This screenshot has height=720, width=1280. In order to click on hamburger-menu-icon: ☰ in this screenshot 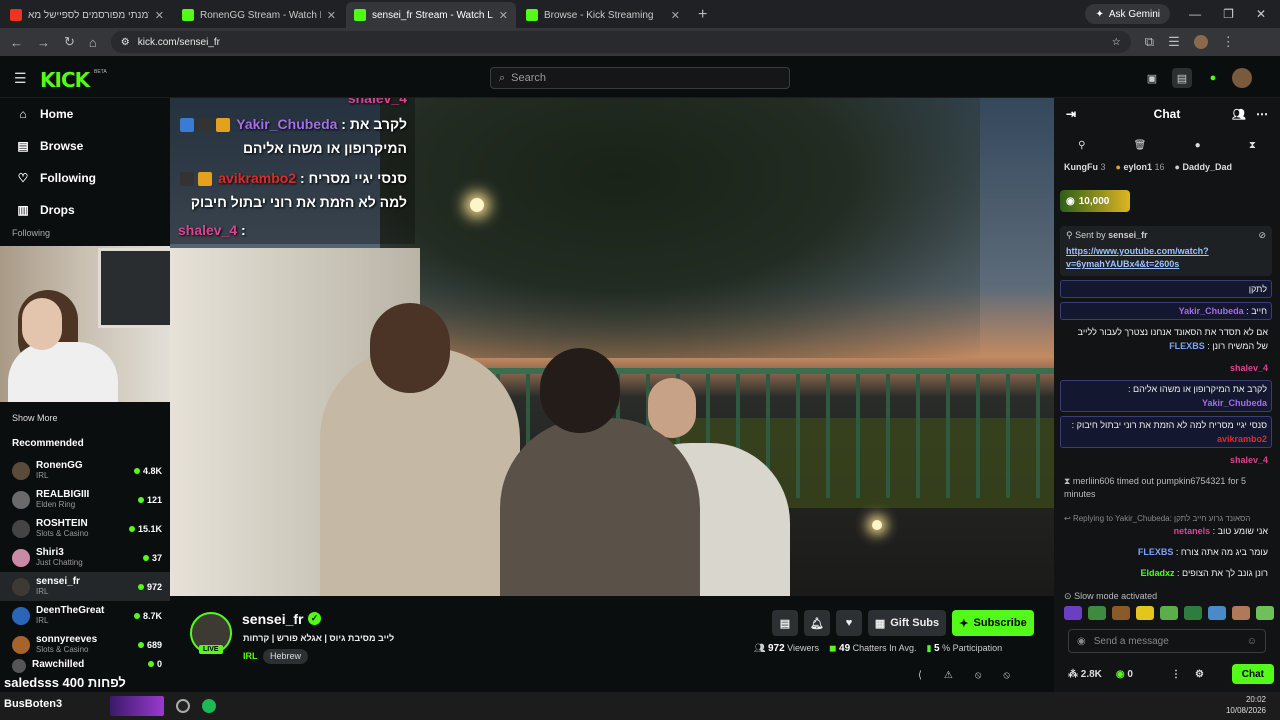, I will do `click(20, 78)`.